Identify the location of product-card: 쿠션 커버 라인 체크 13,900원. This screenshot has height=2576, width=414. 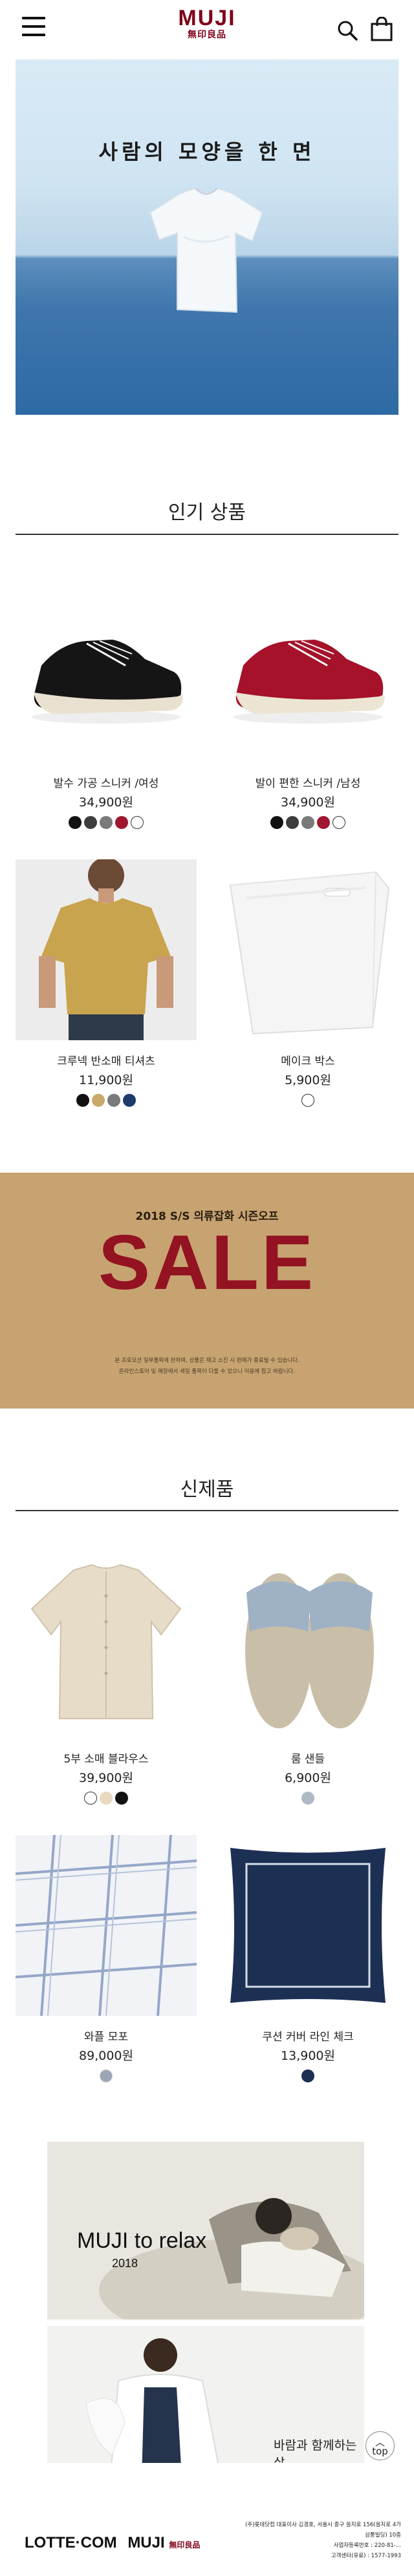
(307, 1959).